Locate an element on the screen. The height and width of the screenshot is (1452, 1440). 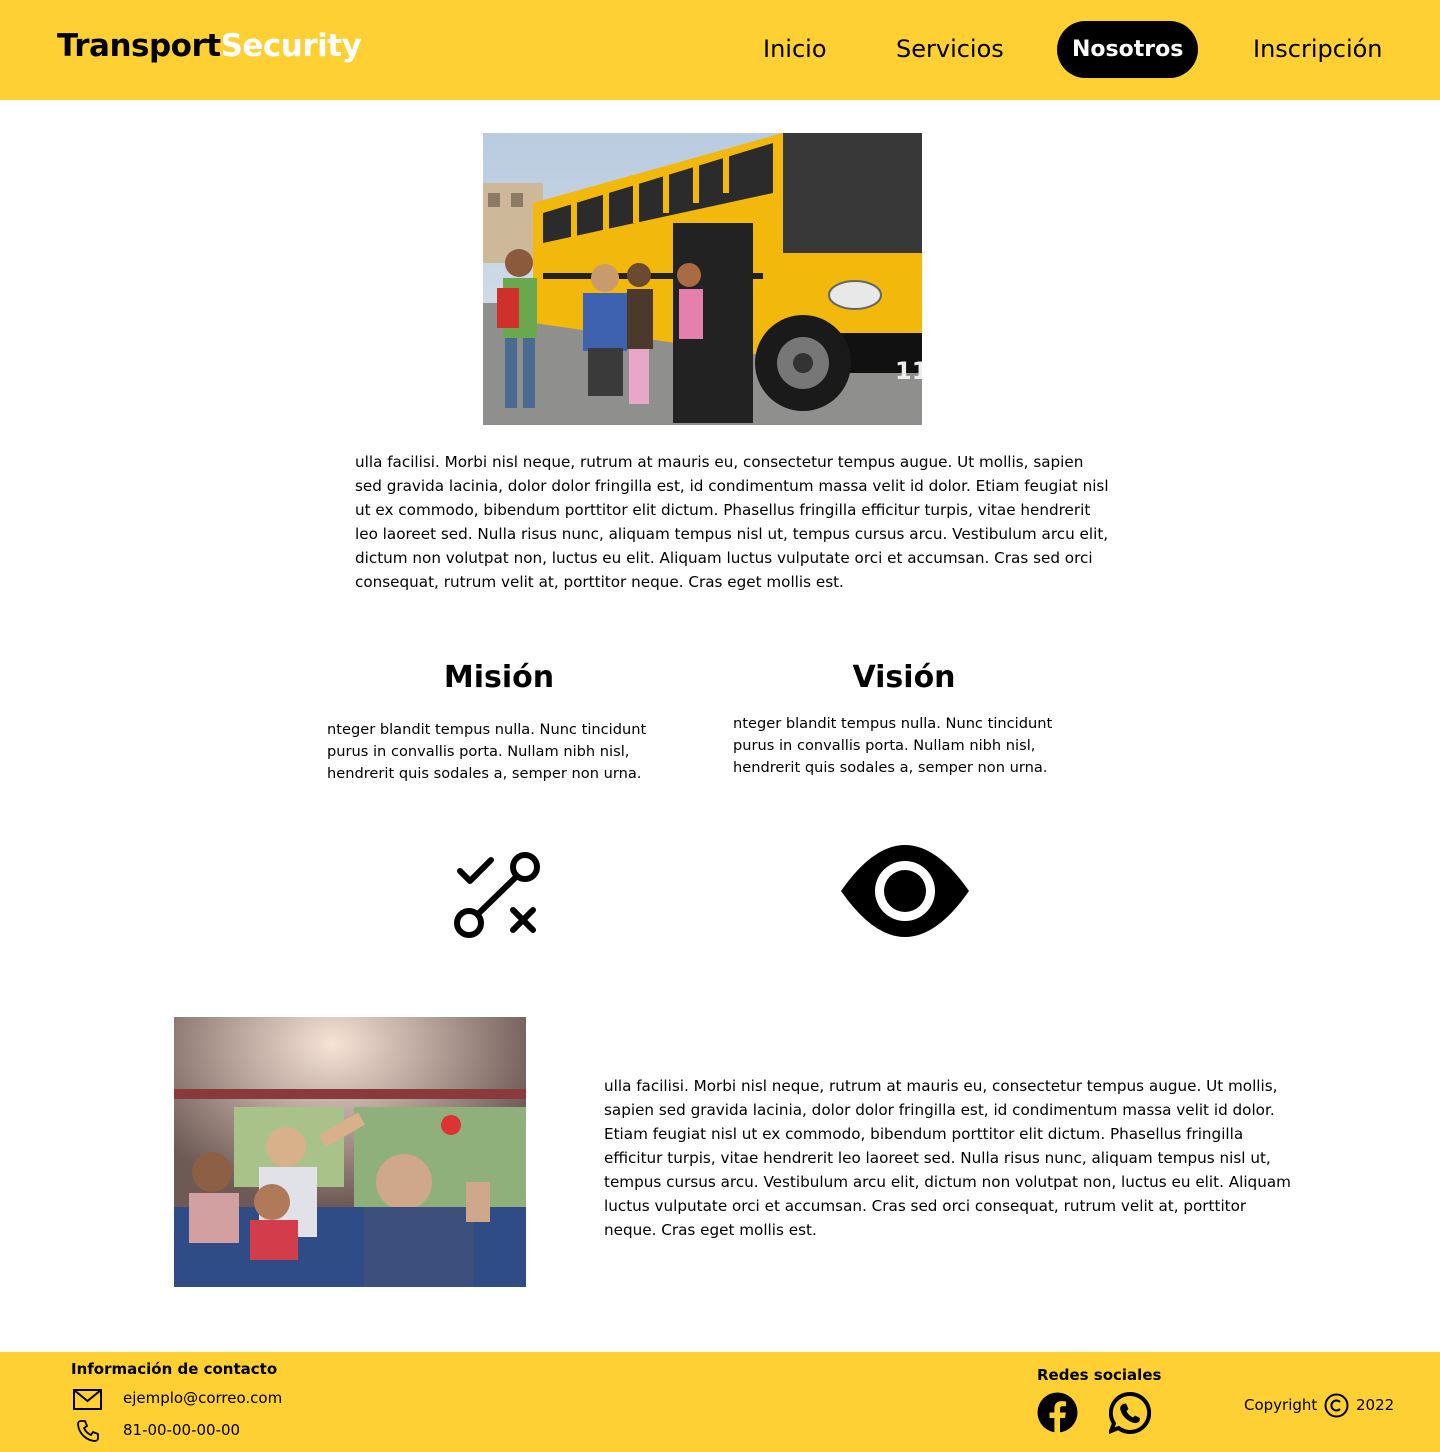
whatsapp-icon is located at coordinates (1130, 1413).